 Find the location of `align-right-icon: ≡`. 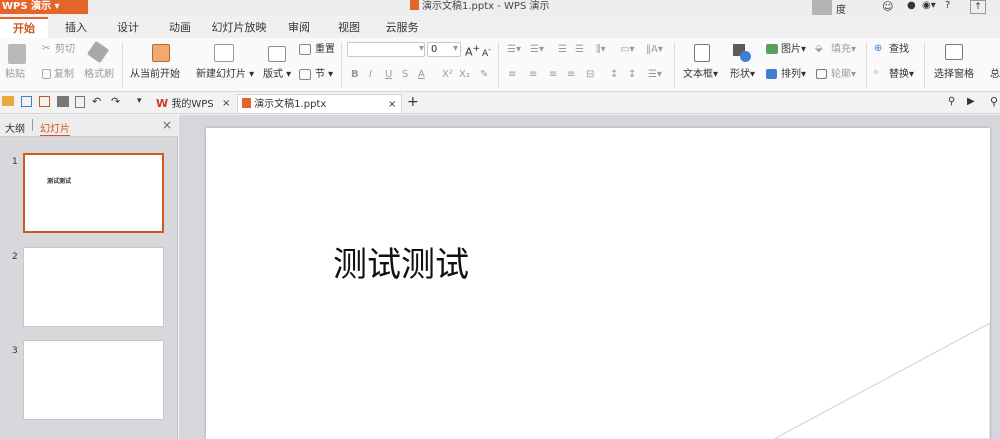

align-right-icon: ≡ is located at coordinates (553, 75).